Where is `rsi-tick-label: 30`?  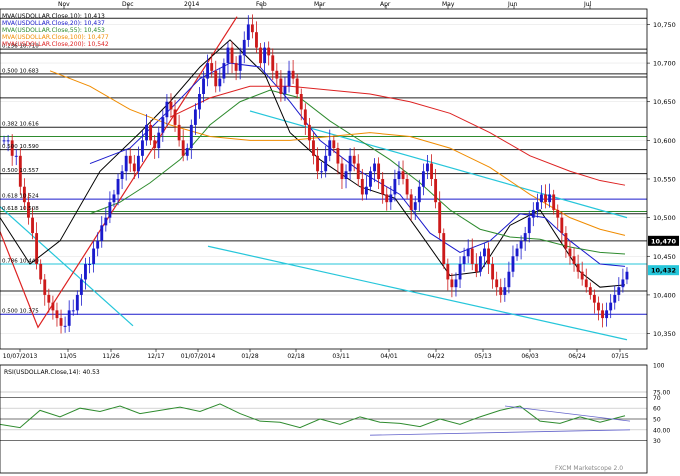
rsi-tick-label: 30 is located at coordinates (657, 441).